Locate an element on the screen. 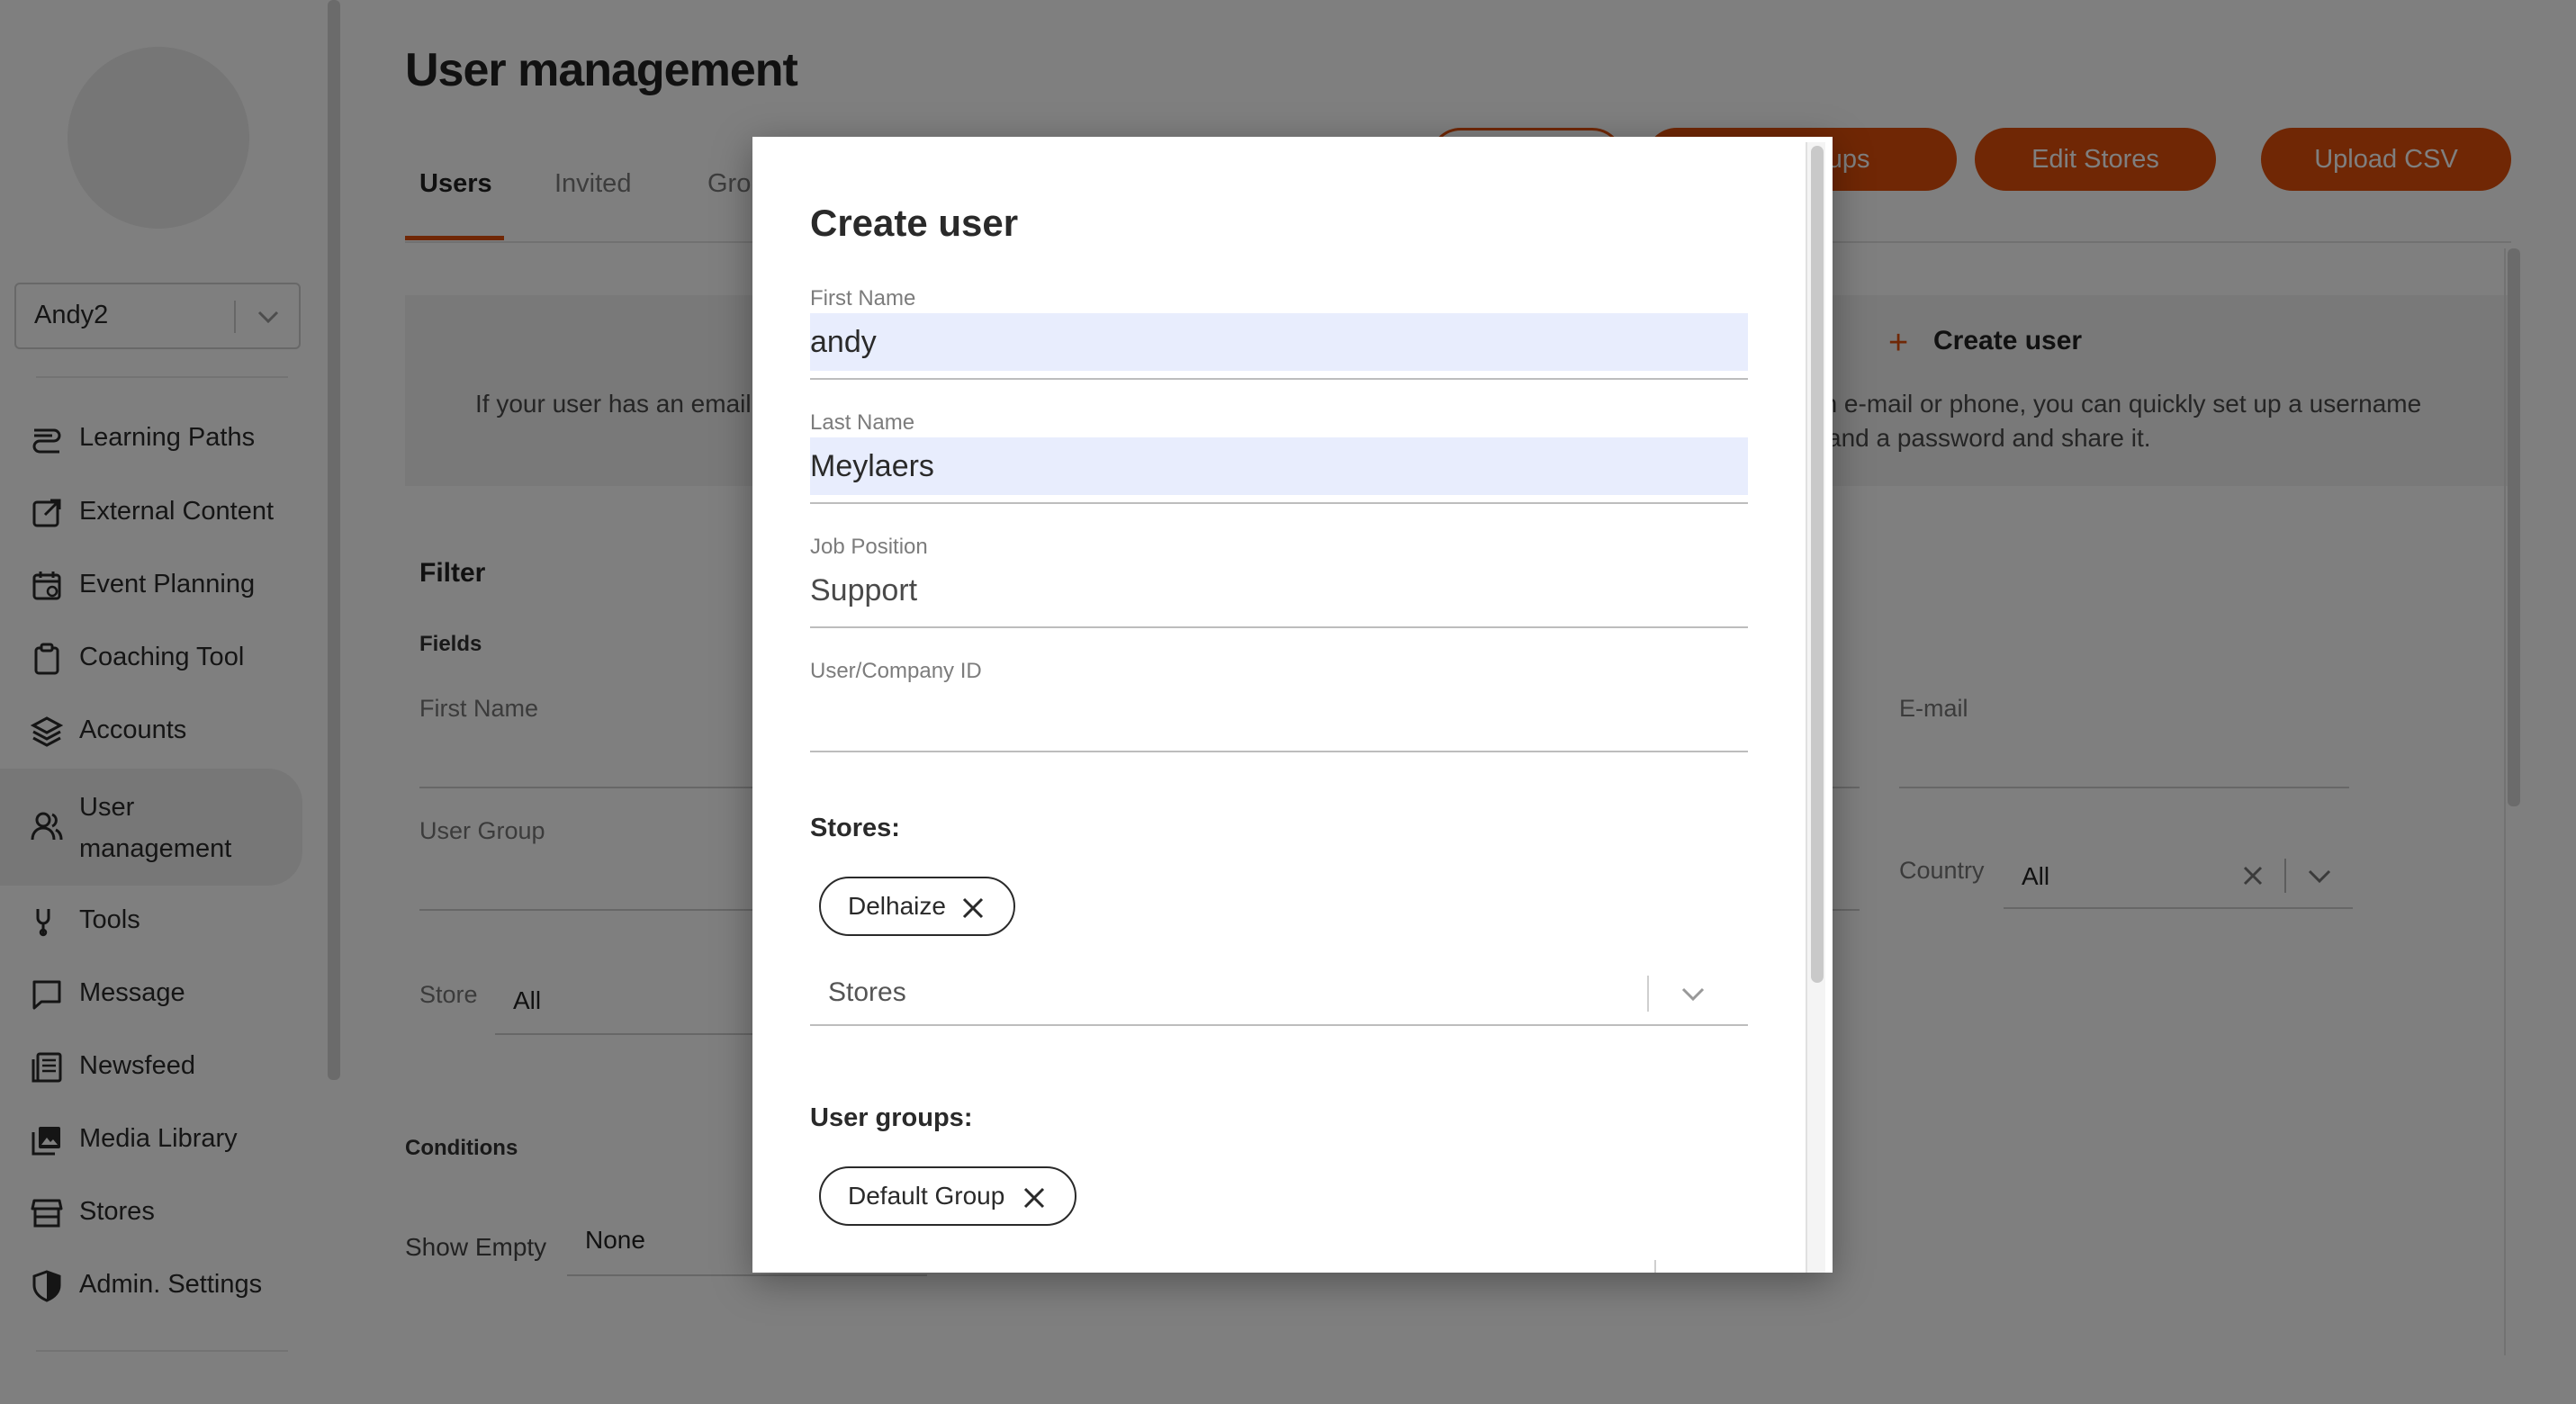  chevron-down-icon is located at coordinates (1693, 994).